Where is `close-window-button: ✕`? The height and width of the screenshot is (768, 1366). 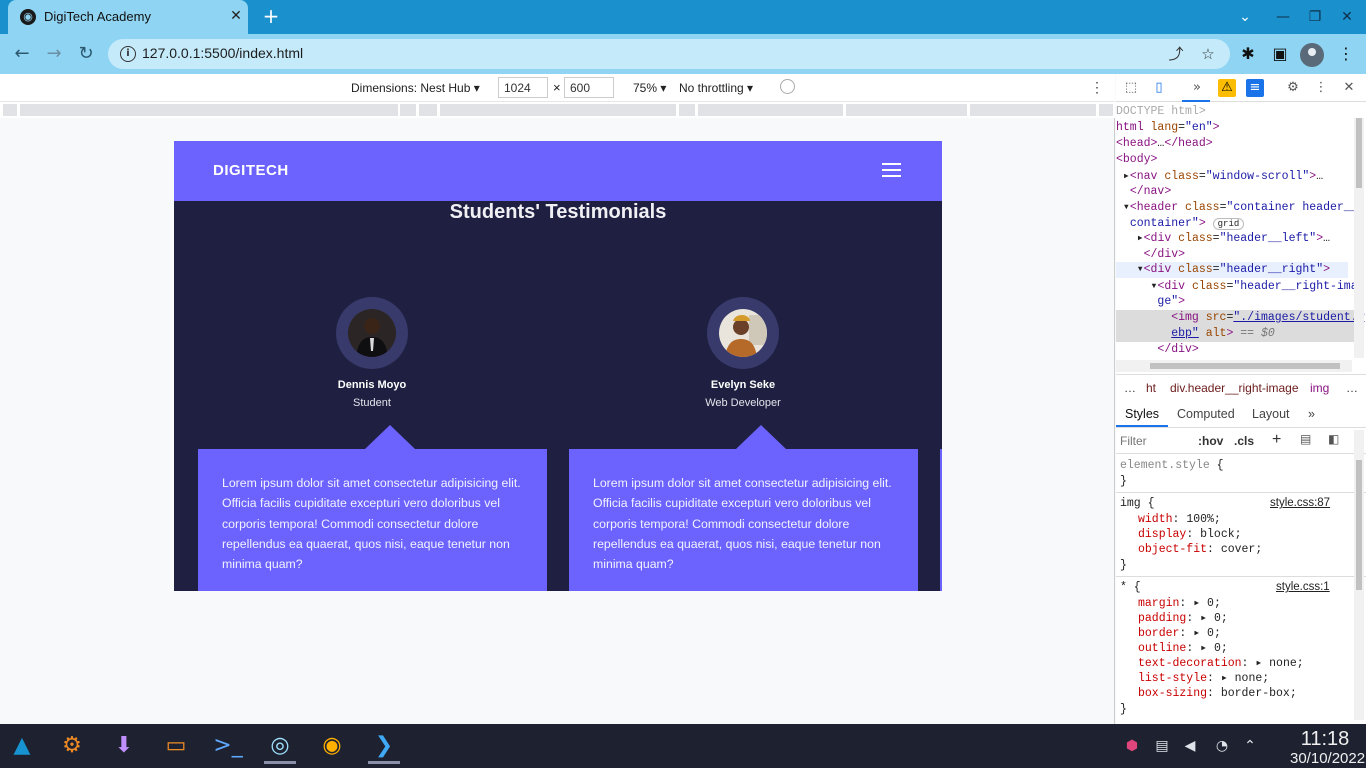 close-window-button: ✕ is located at coordinates (1347, 17).